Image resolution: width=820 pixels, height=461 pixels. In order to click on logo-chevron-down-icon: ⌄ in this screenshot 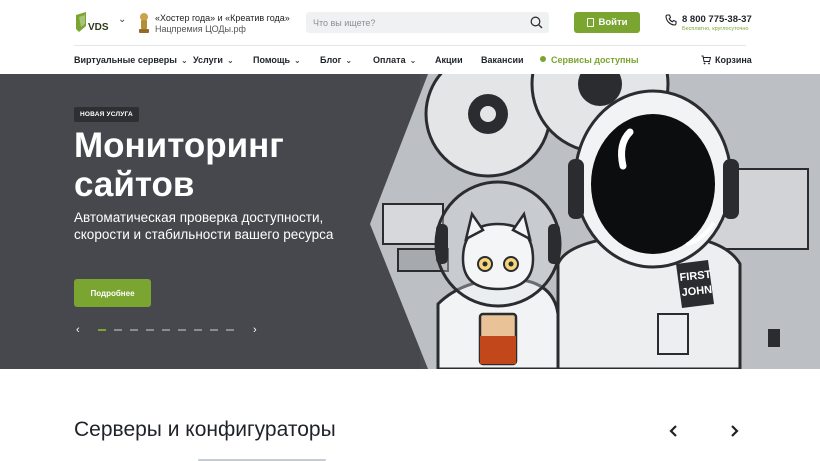, I will do `click(122, 19)`.